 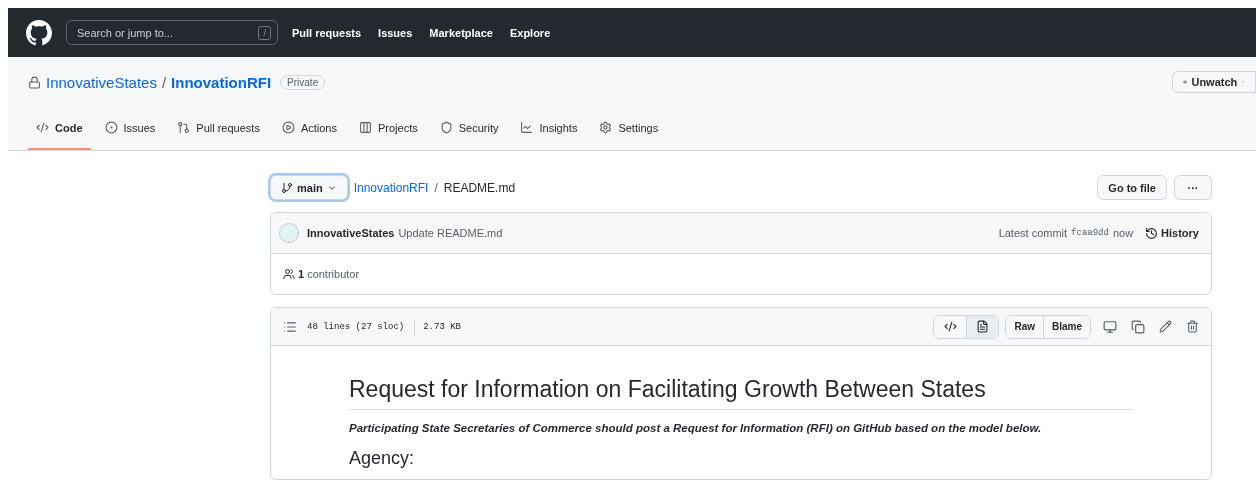 What do you see at coordinates (327, 32) in the screenshot?
I see `nav-link: Pull requests` at bounding box center [327, 32].